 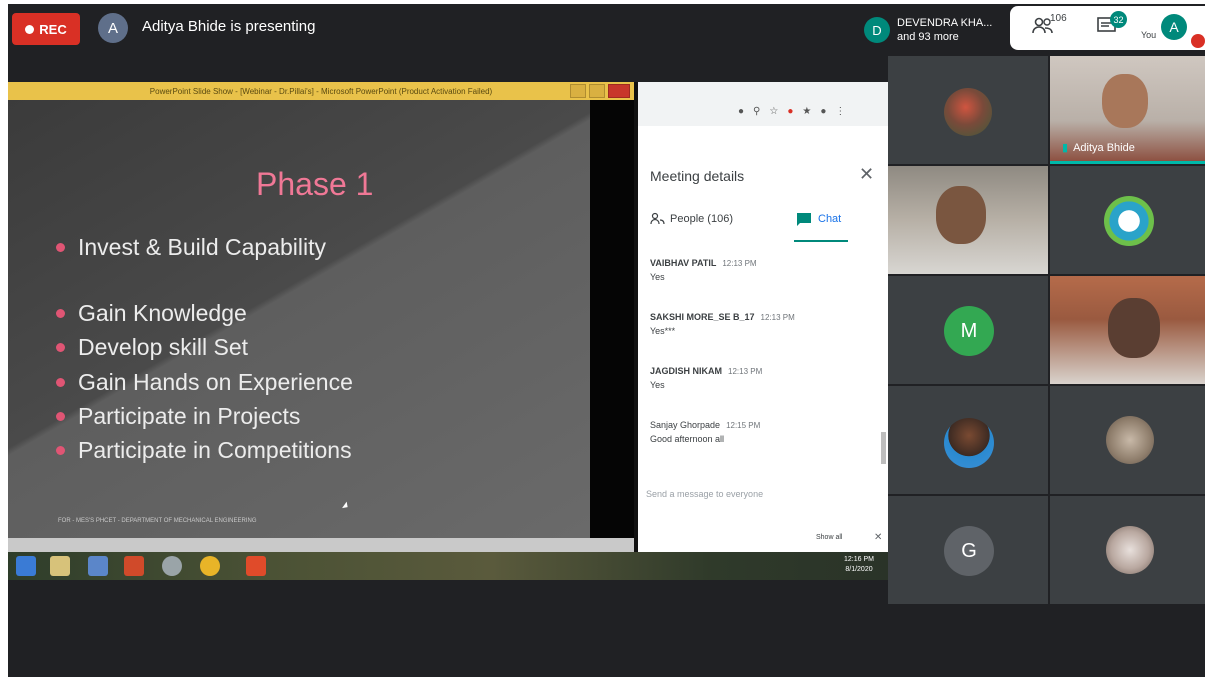 What do you see at coordinates (1058, 18) in the screenshot?
I see `people-count: 106` at bounding box center [1058, 18].